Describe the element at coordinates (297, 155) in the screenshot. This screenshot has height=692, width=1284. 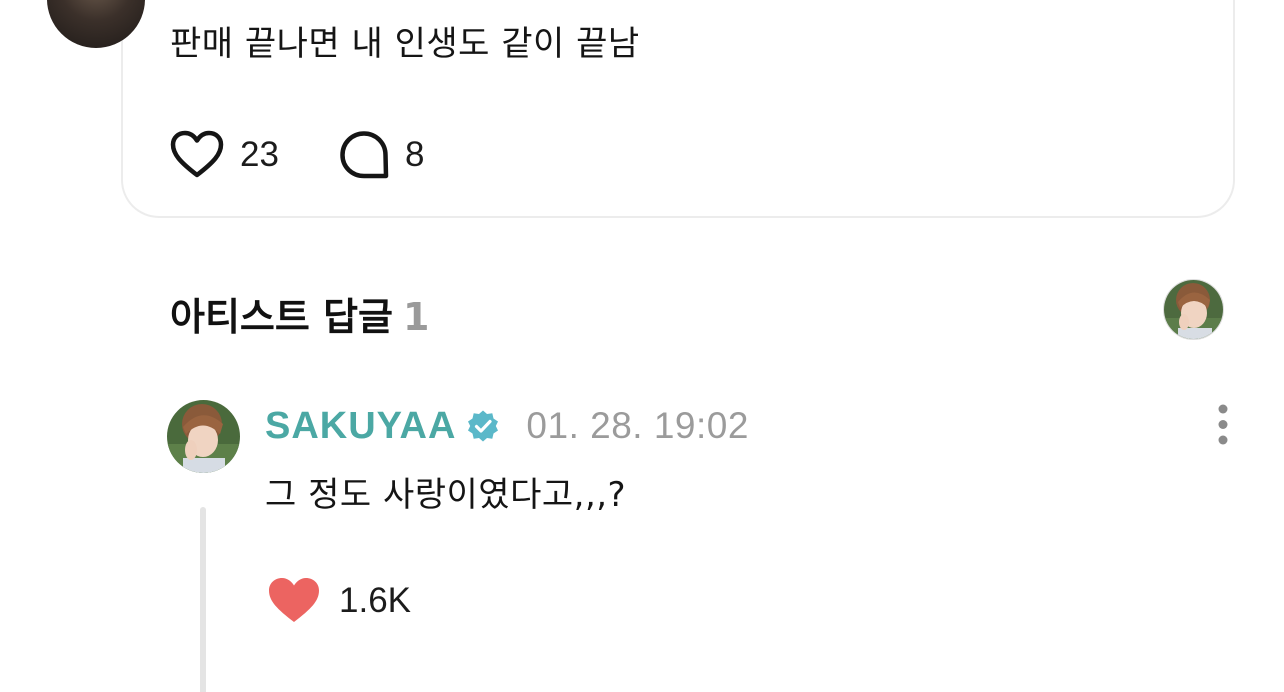
I see `fan-comment-actions: 23 8` at that location.